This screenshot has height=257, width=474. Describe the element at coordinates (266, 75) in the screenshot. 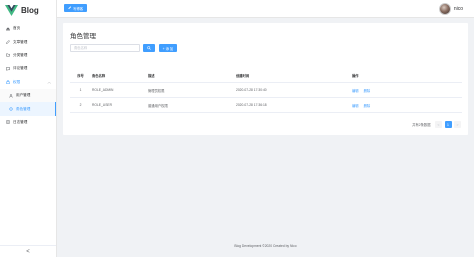

I see `table-header-row: 序号 角色名称 描述 创建时间 操作` at that location.